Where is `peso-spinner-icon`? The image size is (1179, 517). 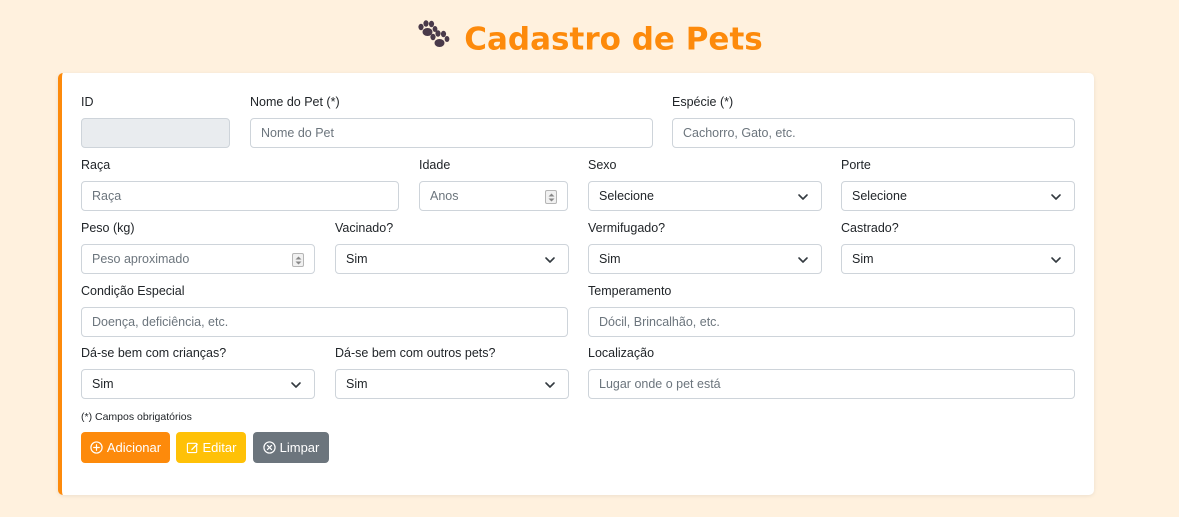 peso-spinner-icon is located at coordinates (298, 260).